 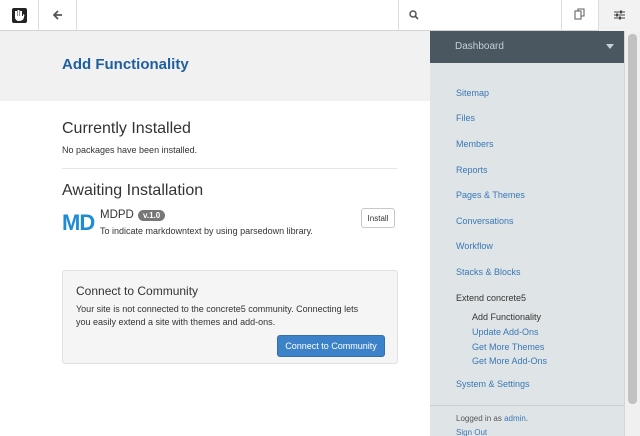 What do you see at coordinates (632, 219) in the screenshot?
I see `scrollbar-thumb` at bounding box center [632, 219].